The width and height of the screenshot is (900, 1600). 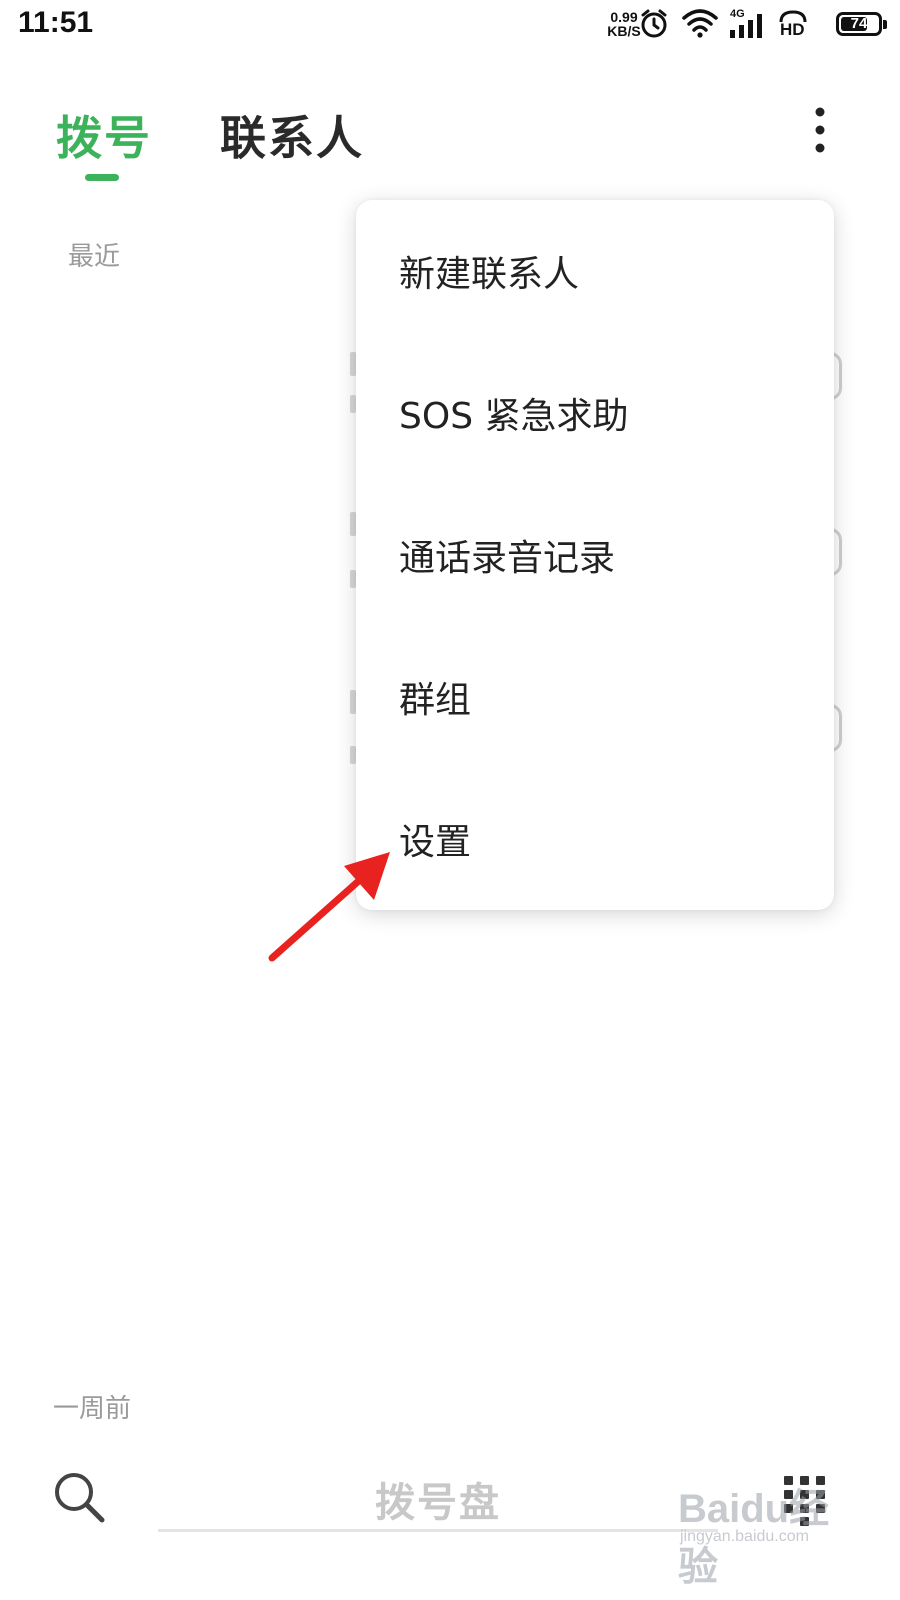 What do you see at coordinates (744, 1536) in the screenshot?
I see `watermark-url: jingyan.baidu.com` at bounding box center [744, 1536].